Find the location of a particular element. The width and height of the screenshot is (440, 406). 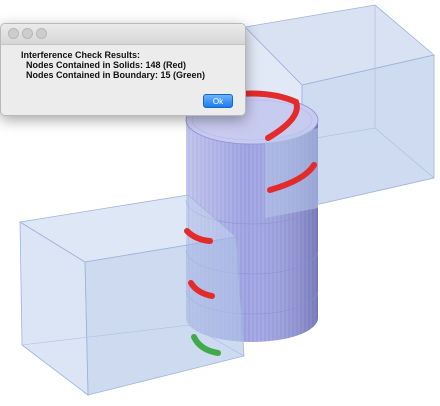

boundary-count-line: Nodes Contained in Boundary: 15 (Green) is located at coordinates (116, 75).